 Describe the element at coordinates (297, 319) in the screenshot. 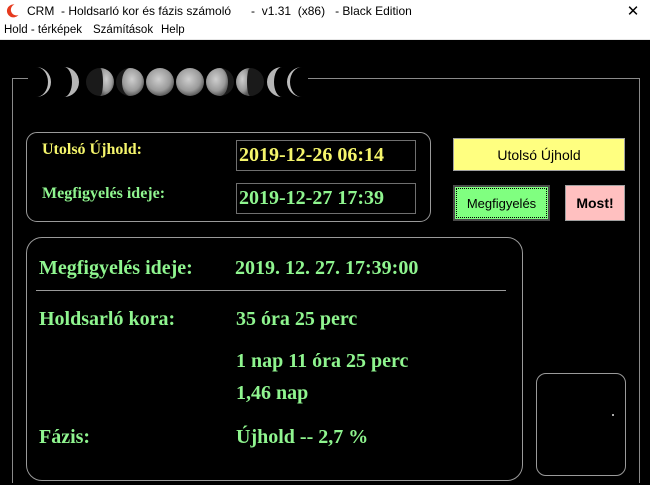

I see `crescent-age-hours: 35 óra 25 perc` at that location.